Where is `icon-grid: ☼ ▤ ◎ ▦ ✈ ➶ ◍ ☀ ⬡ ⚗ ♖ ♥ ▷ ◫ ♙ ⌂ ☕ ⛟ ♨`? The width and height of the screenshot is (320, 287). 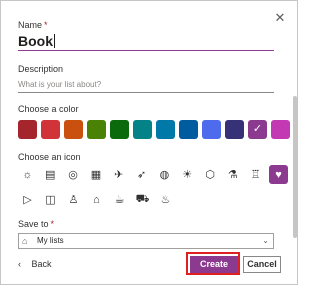 icon-grid: ☼ ▤ ◎ ▦ ✈ ➶ ◍ ☀ ⬡ ⚗ ♖ ♥ ▷ ◫ ♙ ⌂ ☕ ⛟ ♨ is located at coordinates (153, 190).